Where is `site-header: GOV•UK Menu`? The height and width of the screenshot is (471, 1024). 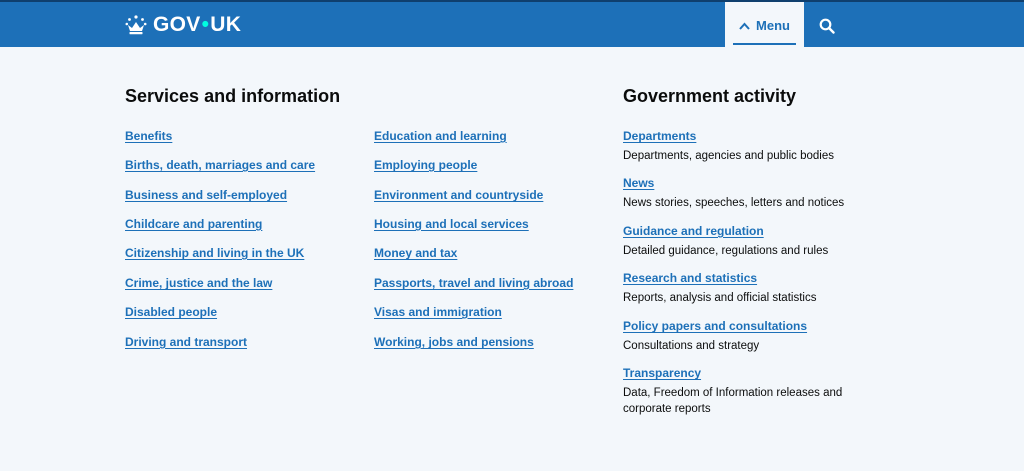
site-header: GOV•UK Menu is located at coordinates (512, 24).